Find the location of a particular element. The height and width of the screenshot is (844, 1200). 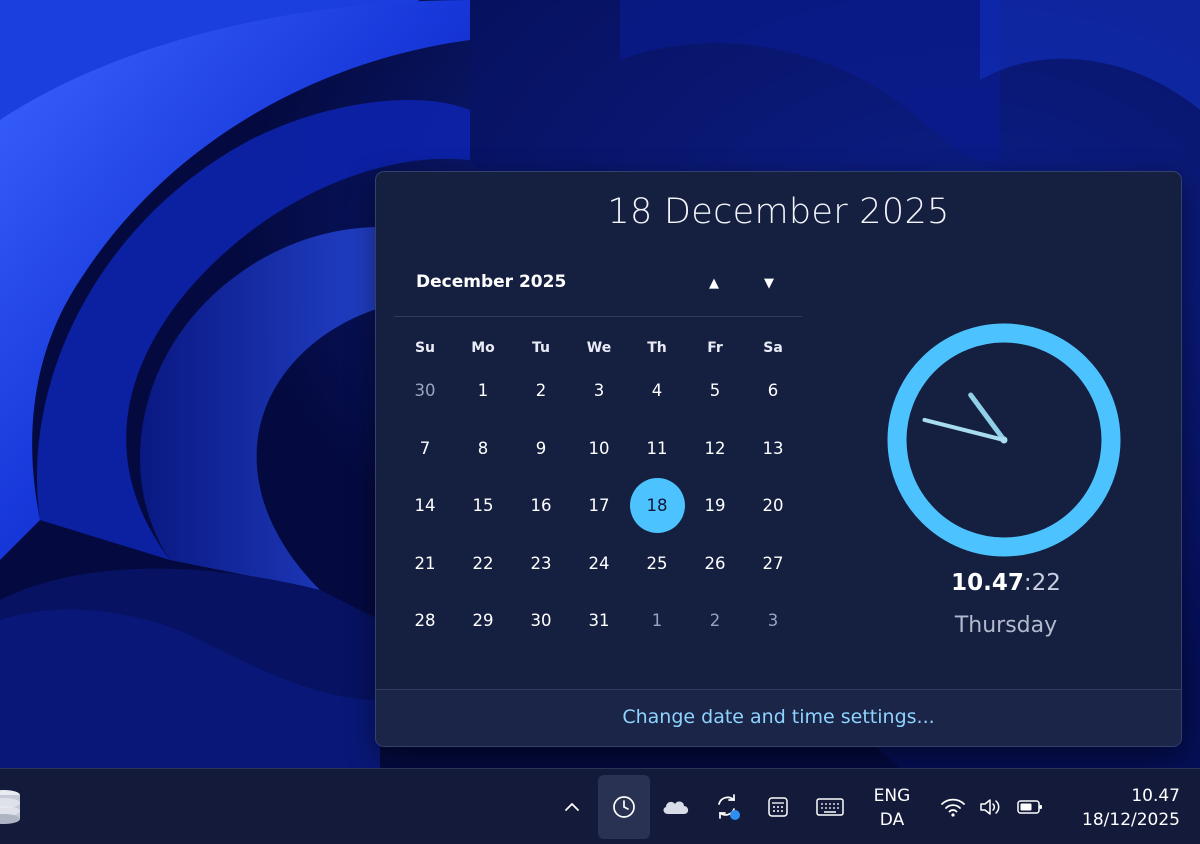

weekday-label: Sa is located at coordinates (773, 348).